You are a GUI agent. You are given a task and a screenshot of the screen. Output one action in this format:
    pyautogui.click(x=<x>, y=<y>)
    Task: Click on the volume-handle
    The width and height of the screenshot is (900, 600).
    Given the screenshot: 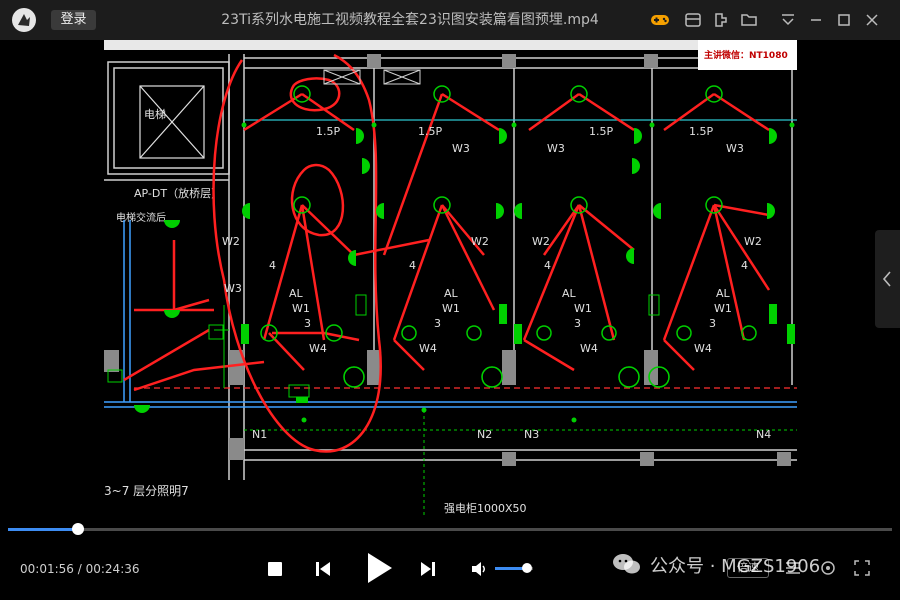 What is the action you would take?
    pyautogui.click(x=527, y=568)
    